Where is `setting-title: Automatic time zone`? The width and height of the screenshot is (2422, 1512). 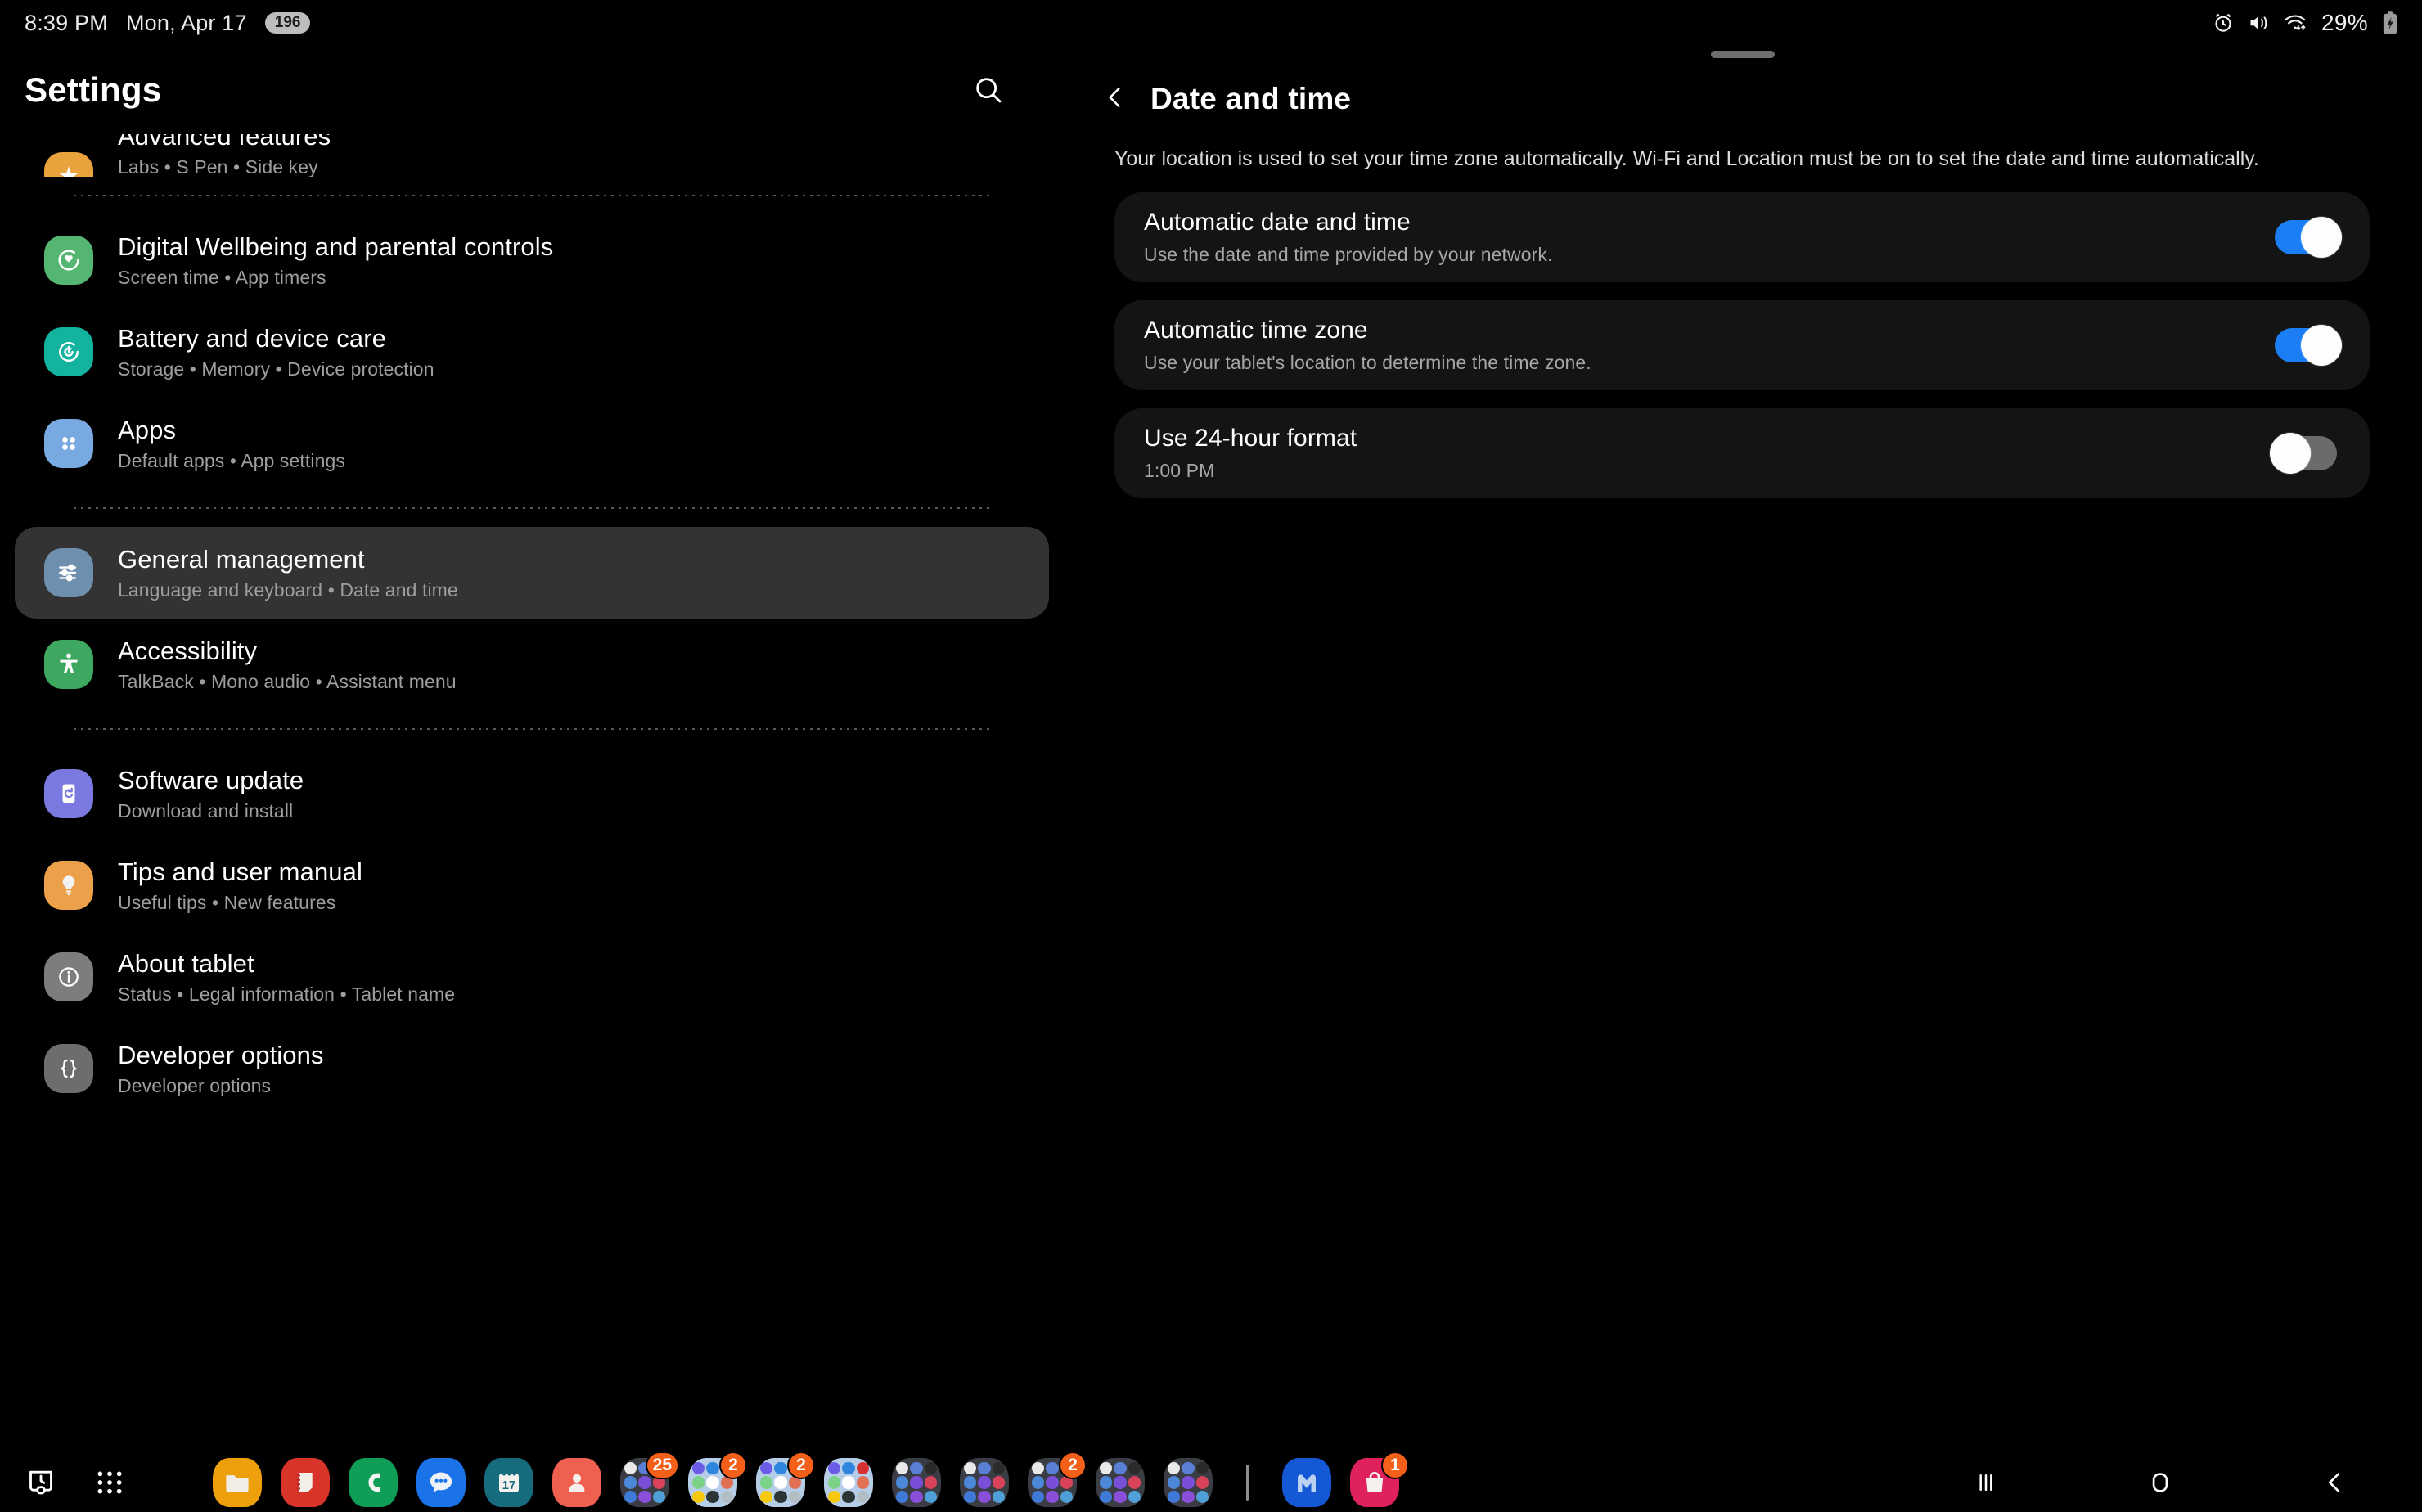
setting-title: Automatic time zone is located at coordinates (1256, 330).